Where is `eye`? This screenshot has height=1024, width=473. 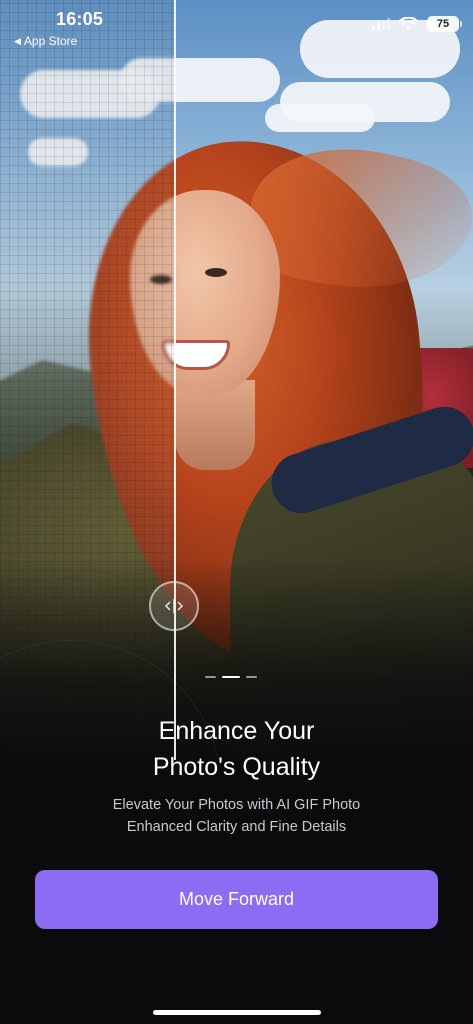
eye is located at coordinates (216, 272).